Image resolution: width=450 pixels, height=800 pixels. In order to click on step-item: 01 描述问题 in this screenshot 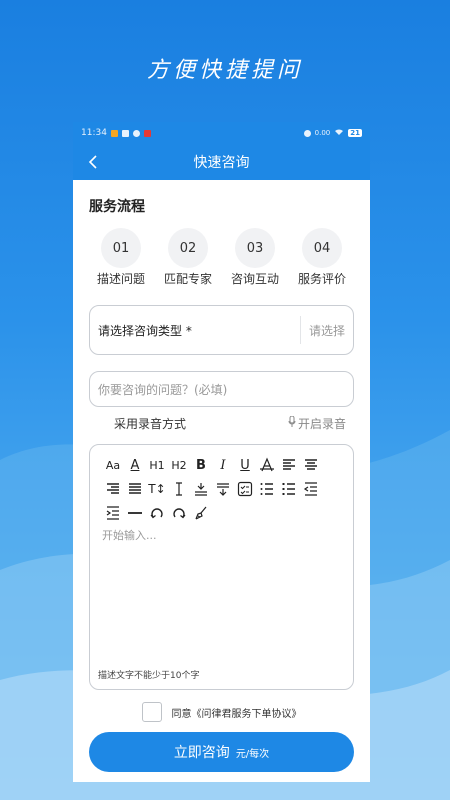, I will do `click(121, 257)`.